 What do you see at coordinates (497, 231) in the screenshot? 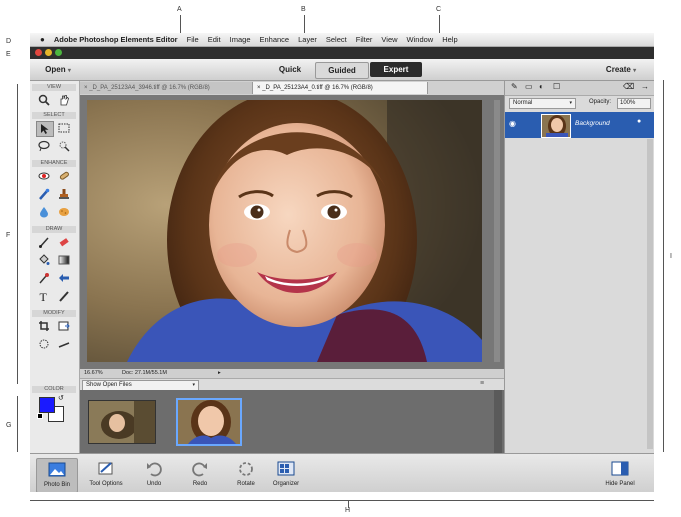
I see `canvas-scrollbar` at bounding box center [497, 231].